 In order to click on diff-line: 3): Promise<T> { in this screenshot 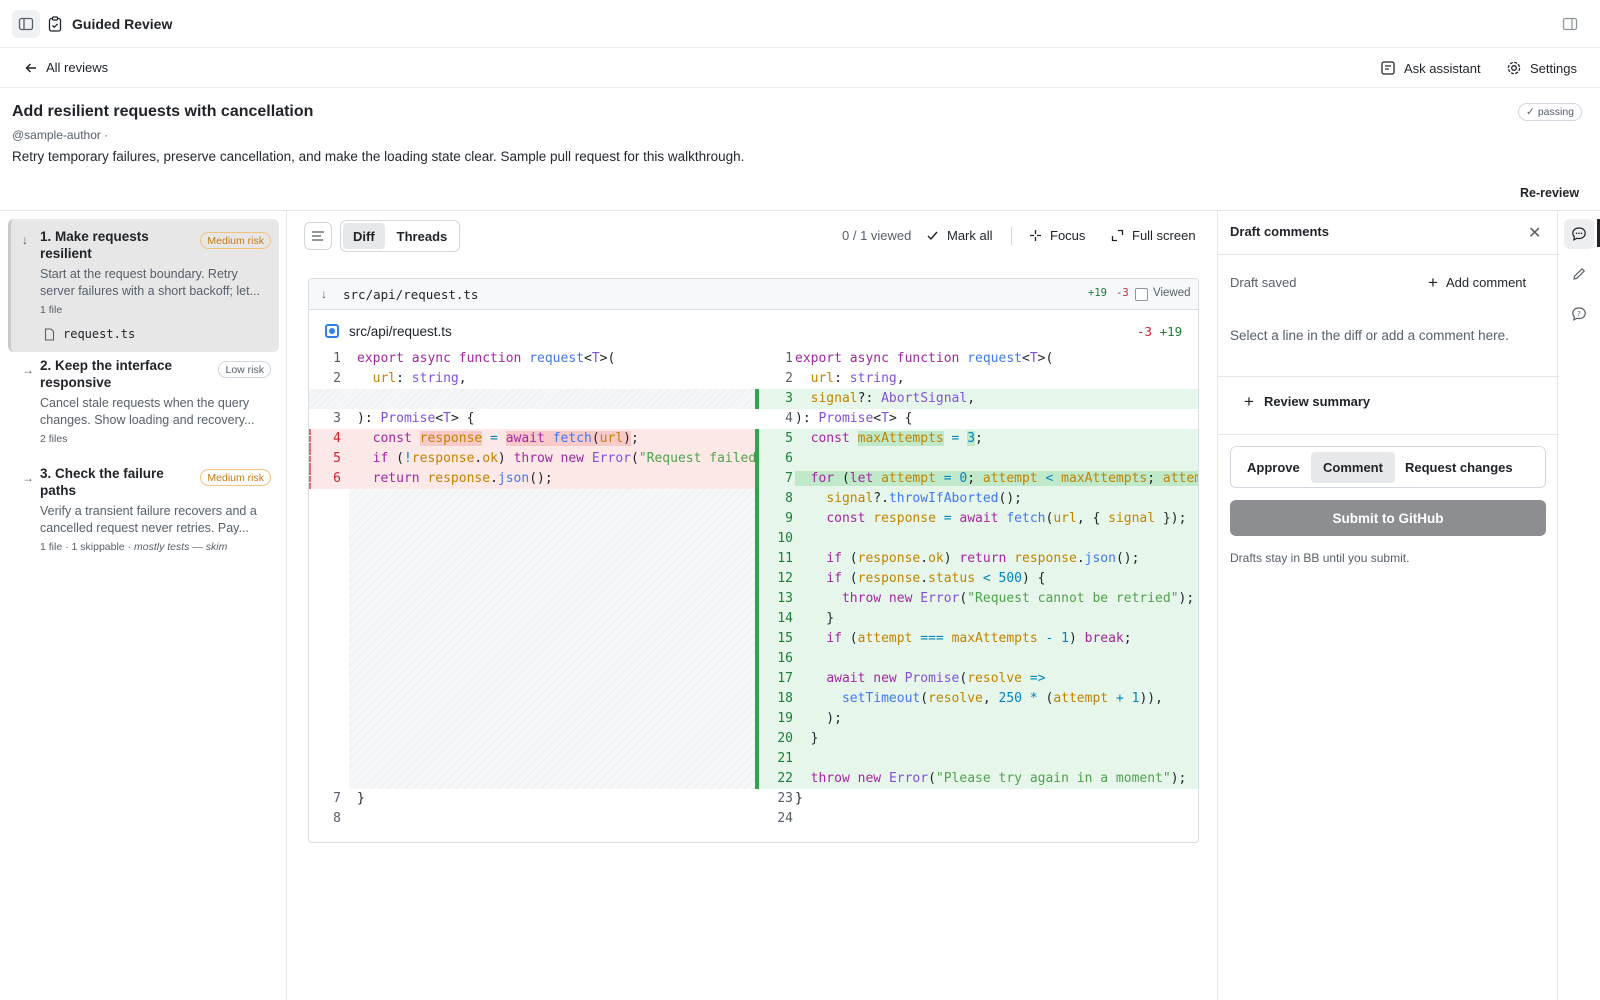, I will do `click(532, 419)`.